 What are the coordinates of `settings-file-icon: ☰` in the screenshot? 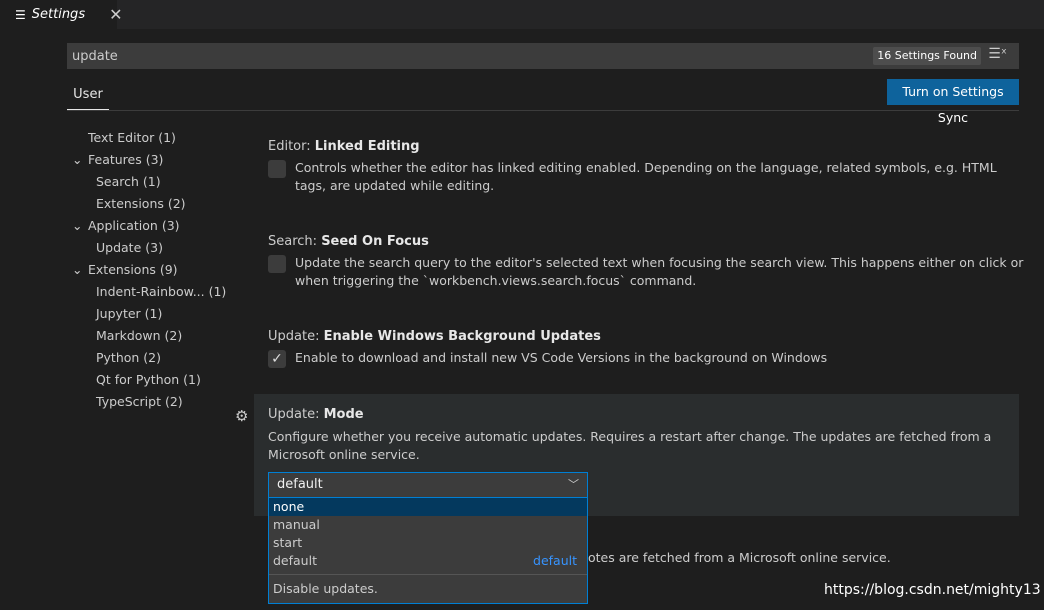 It's located at (20, 14).